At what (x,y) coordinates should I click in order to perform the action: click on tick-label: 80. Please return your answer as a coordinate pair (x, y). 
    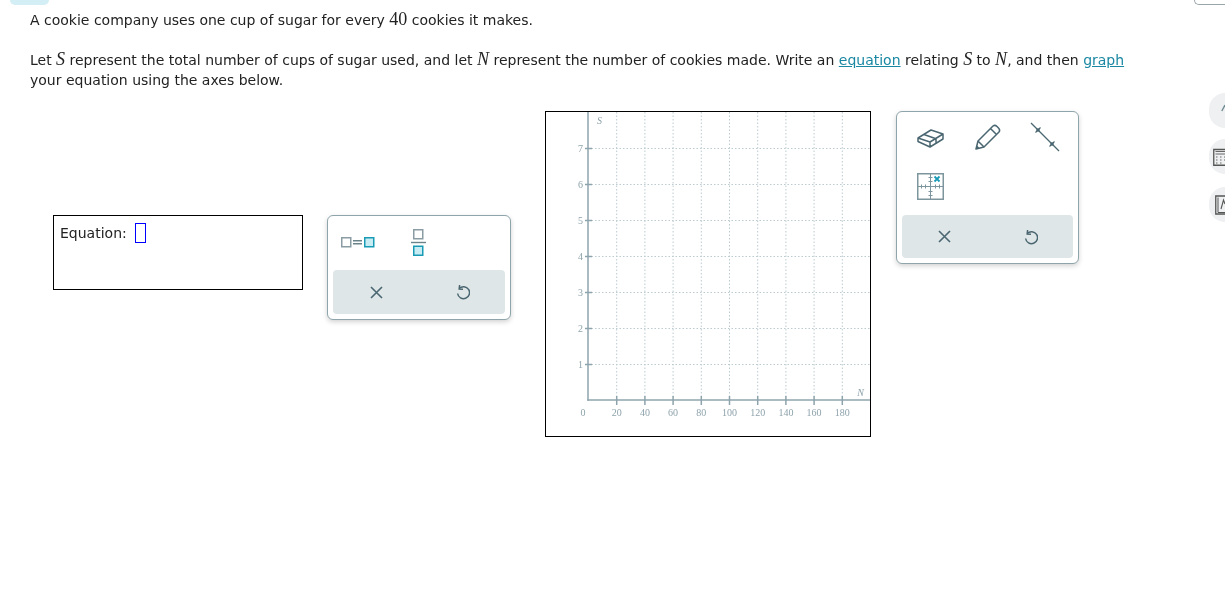
    Looking at the image, I should click on (701, 412).